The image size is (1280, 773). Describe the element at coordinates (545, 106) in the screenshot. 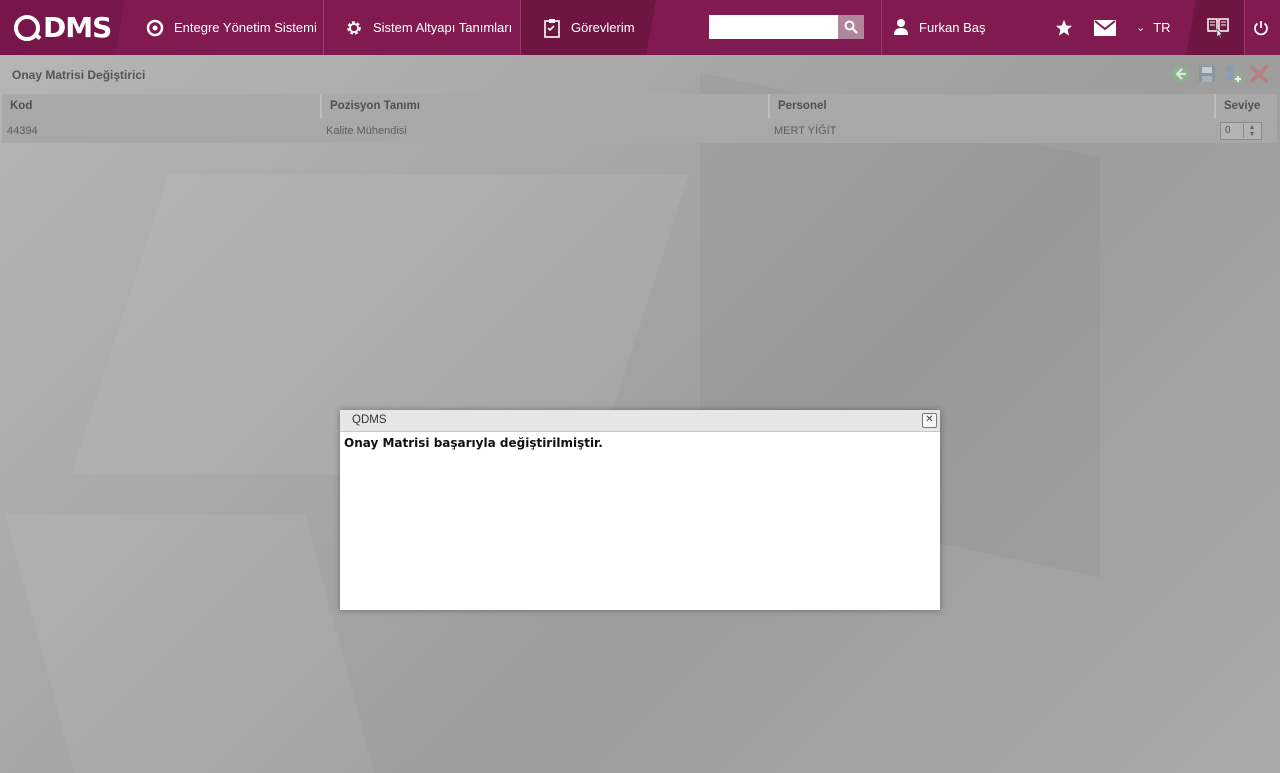

I see `column-header-pozisyon: Pozisyon Tanımı` at that location.